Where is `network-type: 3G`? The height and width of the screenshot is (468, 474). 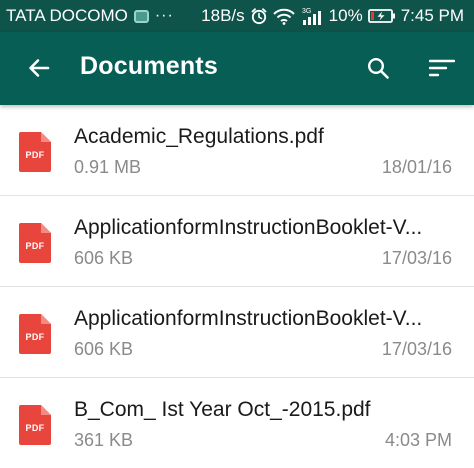
network-type: 3G is located at coordinates (306, 11).